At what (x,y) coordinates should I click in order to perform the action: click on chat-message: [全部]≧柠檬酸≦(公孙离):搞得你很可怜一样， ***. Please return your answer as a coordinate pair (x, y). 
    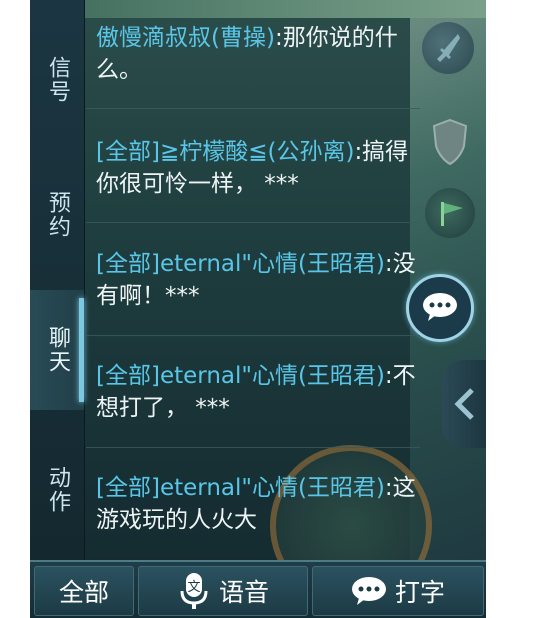
    Looking at the image, I should click on (251, 168).